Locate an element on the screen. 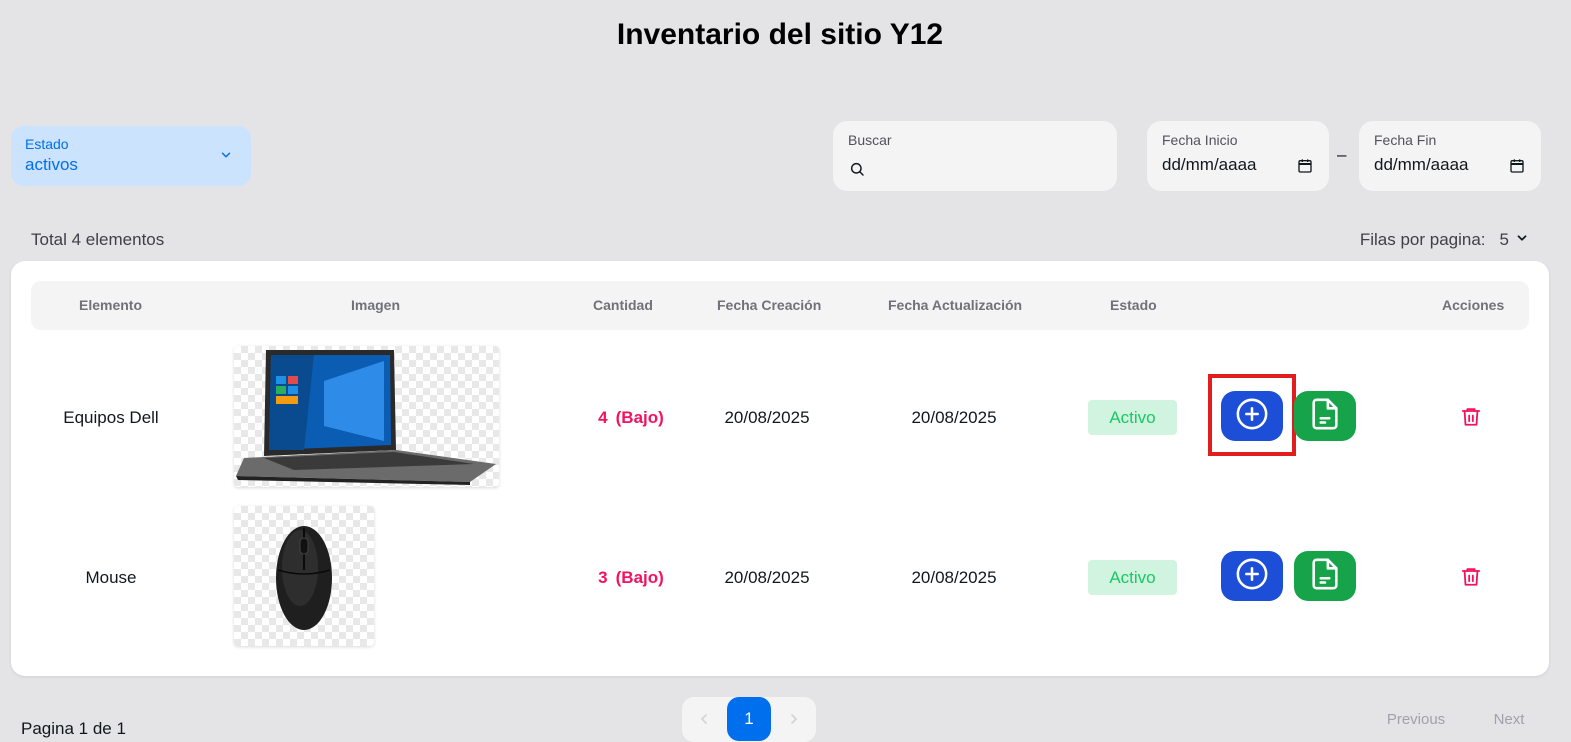  page-button-current: 1 is located at coordinates (749, 719).